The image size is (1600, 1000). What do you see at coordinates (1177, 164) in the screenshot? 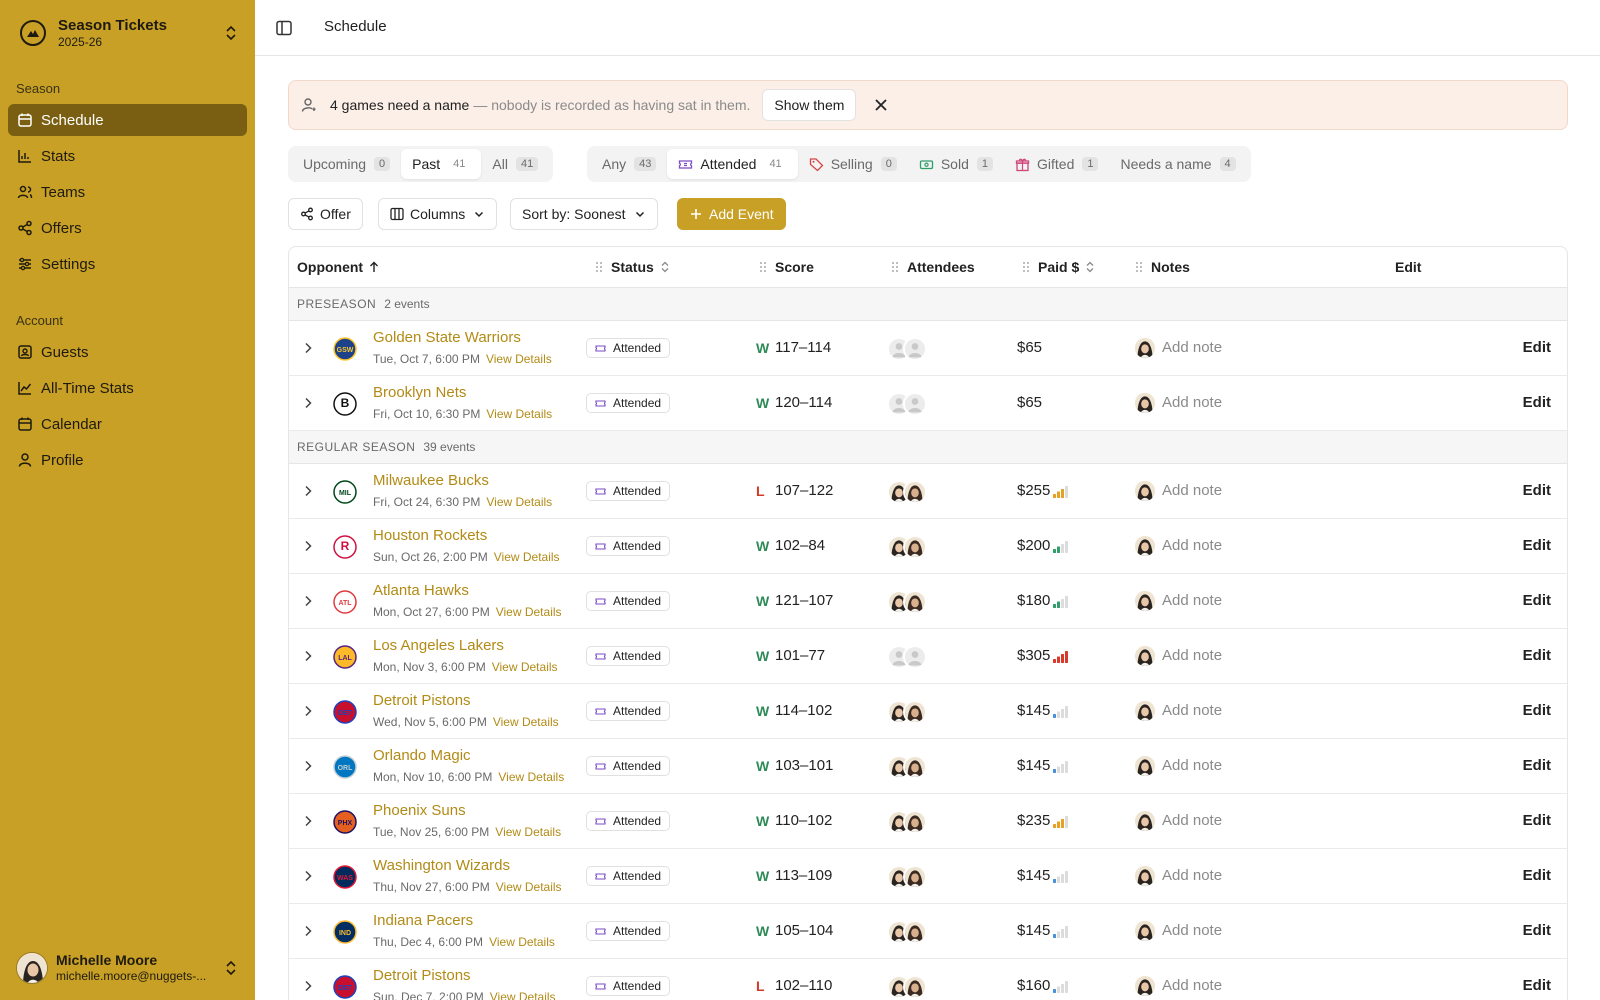
I see `tab-needs-a-name: Needs a name 4` at bounding box center [1177, 164].